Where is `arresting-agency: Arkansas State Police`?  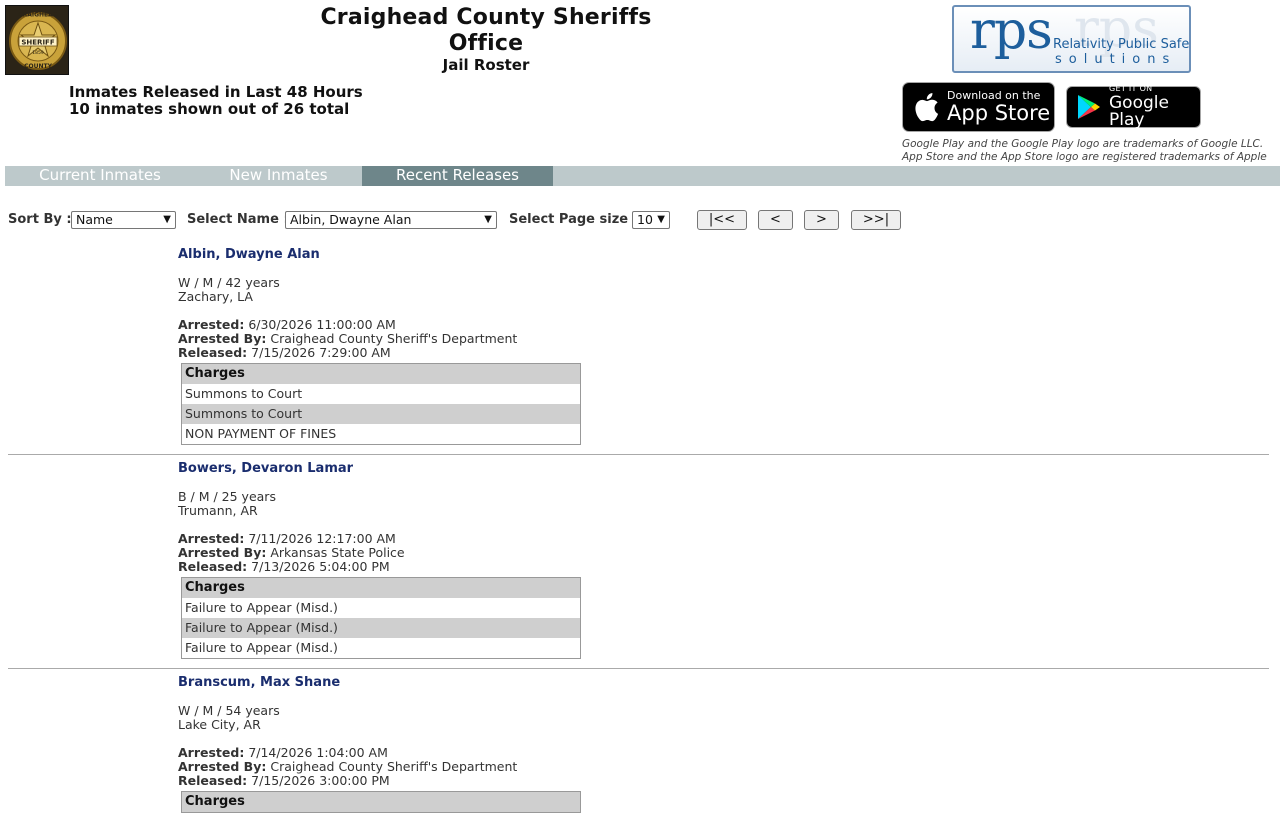
arresting-agency: Arkansas State Police is located at coordinates (337, 552).